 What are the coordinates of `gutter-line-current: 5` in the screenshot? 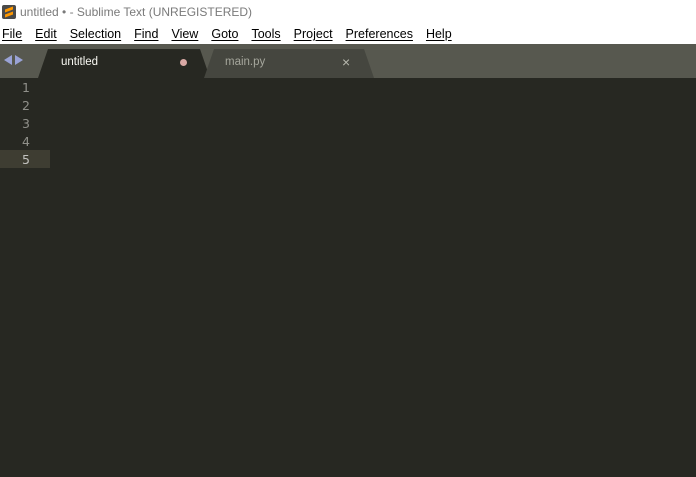 It's located at (25, 159).